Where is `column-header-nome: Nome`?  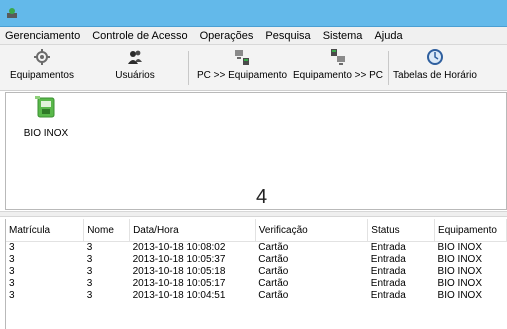
column-header-nome: Nome is located at coordinates (107, 230).